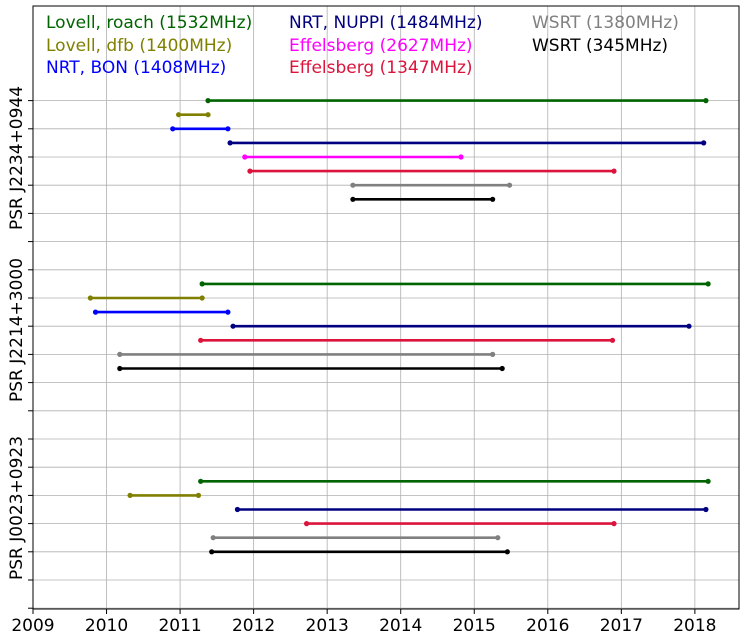 This screenshot has width=747, height=641. Describe the element at coordinates (149, 23) in the screenshot. I see `legend-entry: Lovell, roach (1532MHz)` at that location.